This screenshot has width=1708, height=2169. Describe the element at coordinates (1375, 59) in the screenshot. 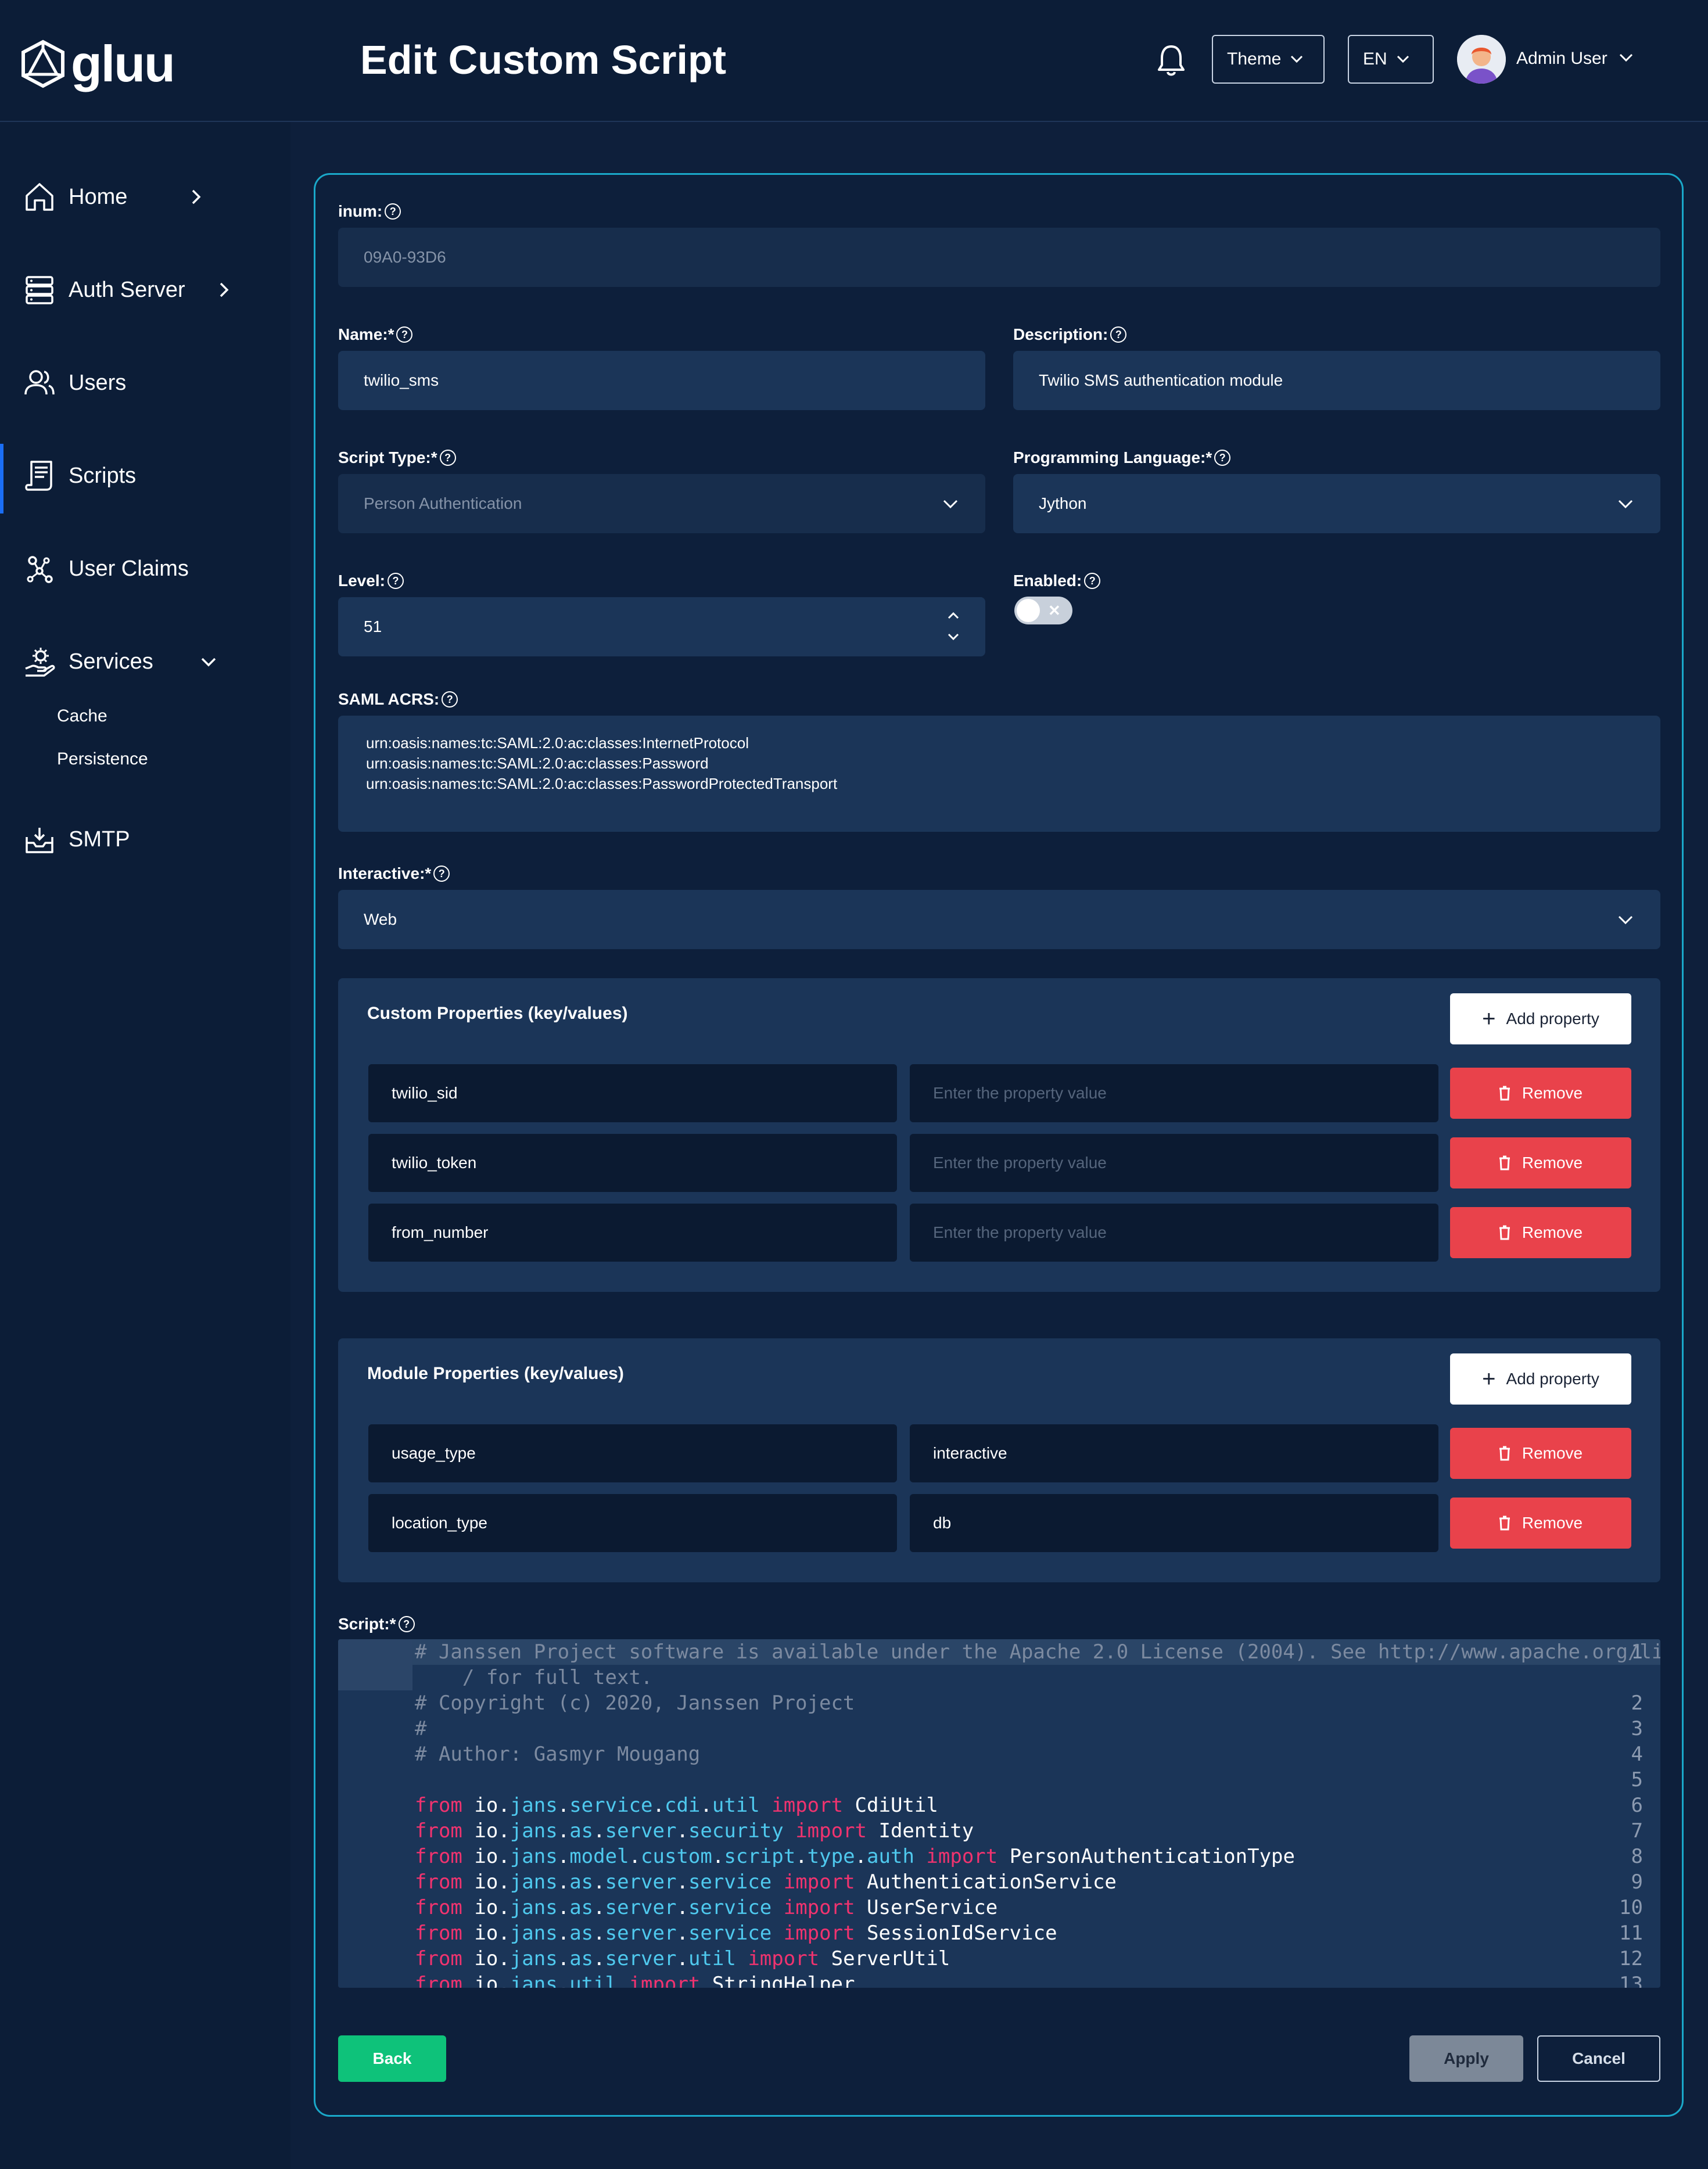

I see `language-select-label: EN` at that location.